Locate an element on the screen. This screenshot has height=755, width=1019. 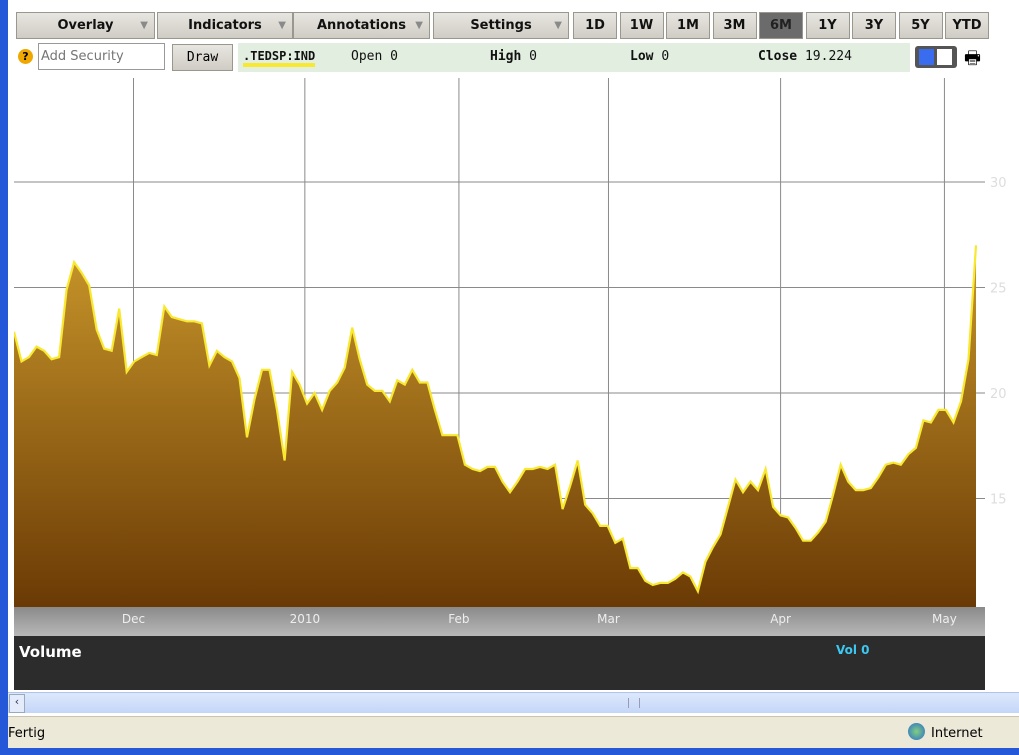
close-value: 19.224 is located at coordinates (828, 56).